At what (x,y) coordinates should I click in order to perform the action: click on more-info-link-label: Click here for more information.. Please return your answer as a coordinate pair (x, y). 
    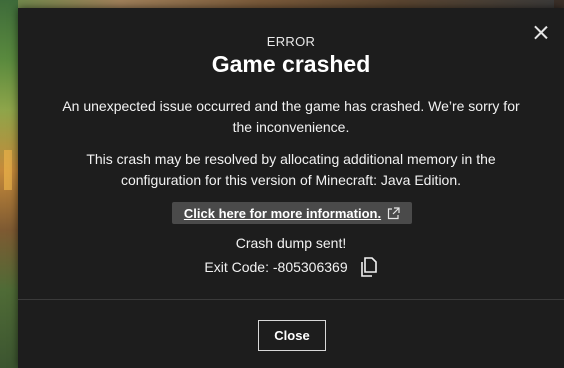
    Looking at the image, I should click on (282, 213).